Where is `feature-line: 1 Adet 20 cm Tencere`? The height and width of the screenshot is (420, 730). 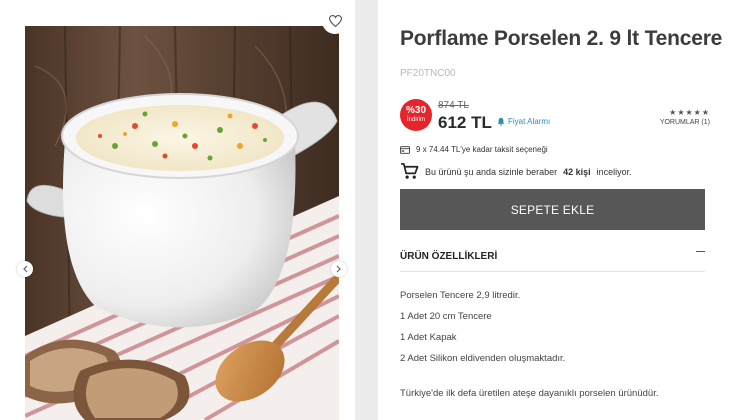
feature-line: 1 Adet 20 cm Tencere is located at coordinates (446, 316).